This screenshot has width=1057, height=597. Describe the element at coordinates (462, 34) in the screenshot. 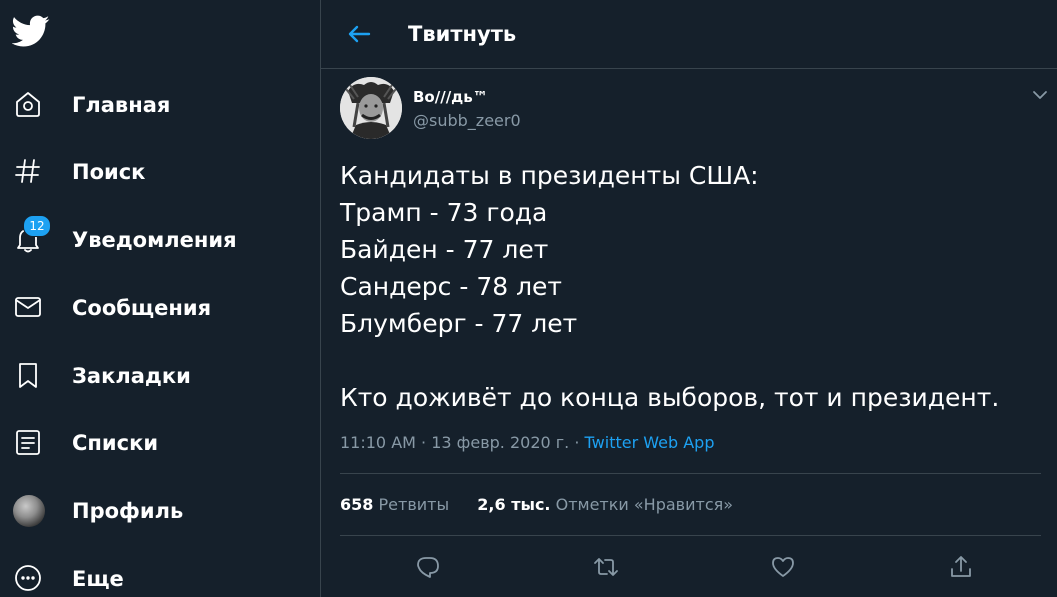

I see `page-title: Твитнуть` at that location.